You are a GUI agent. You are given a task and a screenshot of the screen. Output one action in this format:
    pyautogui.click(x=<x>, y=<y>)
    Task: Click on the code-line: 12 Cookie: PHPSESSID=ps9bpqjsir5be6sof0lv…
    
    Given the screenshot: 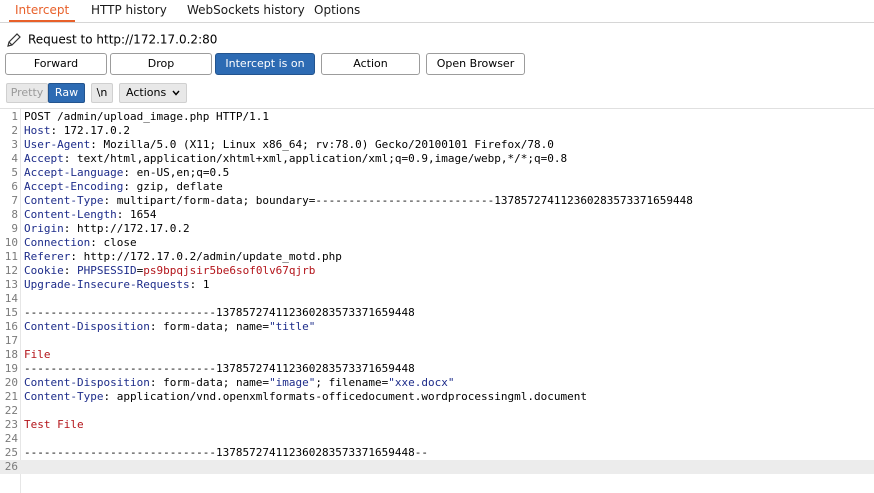 What is the action you would take?
    pyautogui.click(x=437, y=271)
    